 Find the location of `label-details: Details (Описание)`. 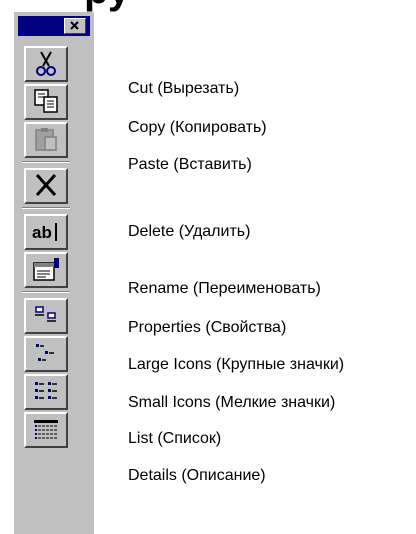

label-details: Details (Описание) is located at coordinates (197, 475).